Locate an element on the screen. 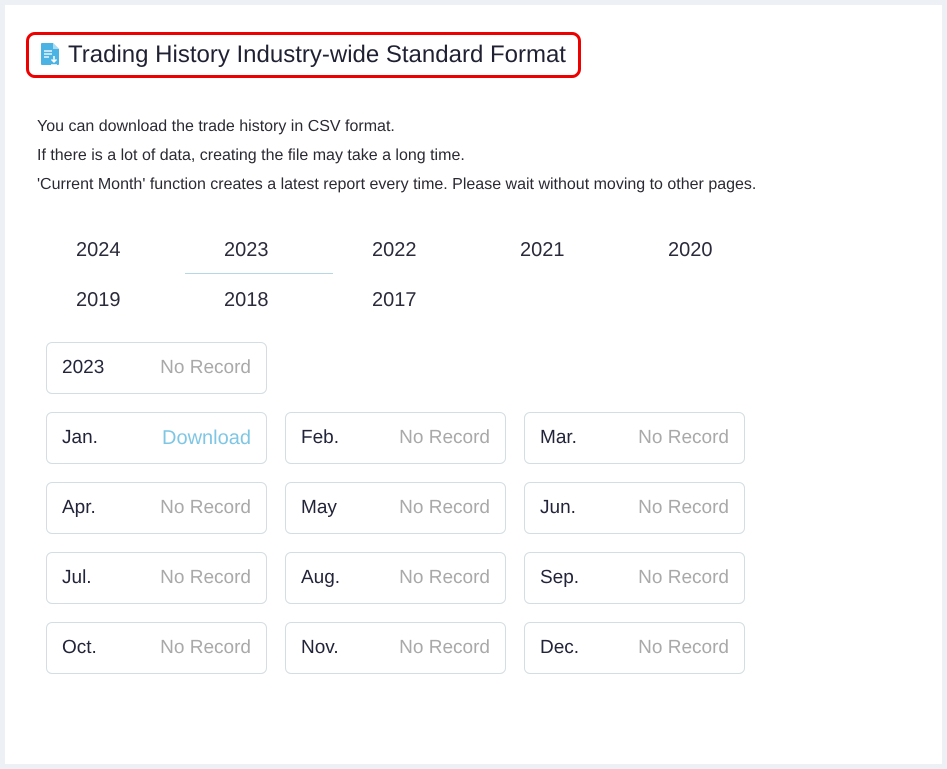 This screenshot has width=947, height=769. document-download-icon is located at coordinates (50, 55).